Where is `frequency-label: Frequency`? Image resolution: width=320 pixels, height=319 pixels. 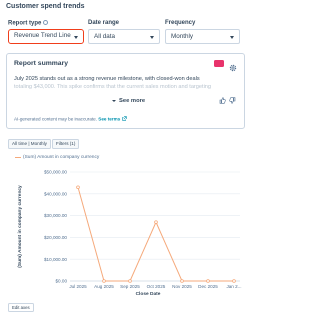 frequency-label: Frequency is located at coordinates (180, 23).